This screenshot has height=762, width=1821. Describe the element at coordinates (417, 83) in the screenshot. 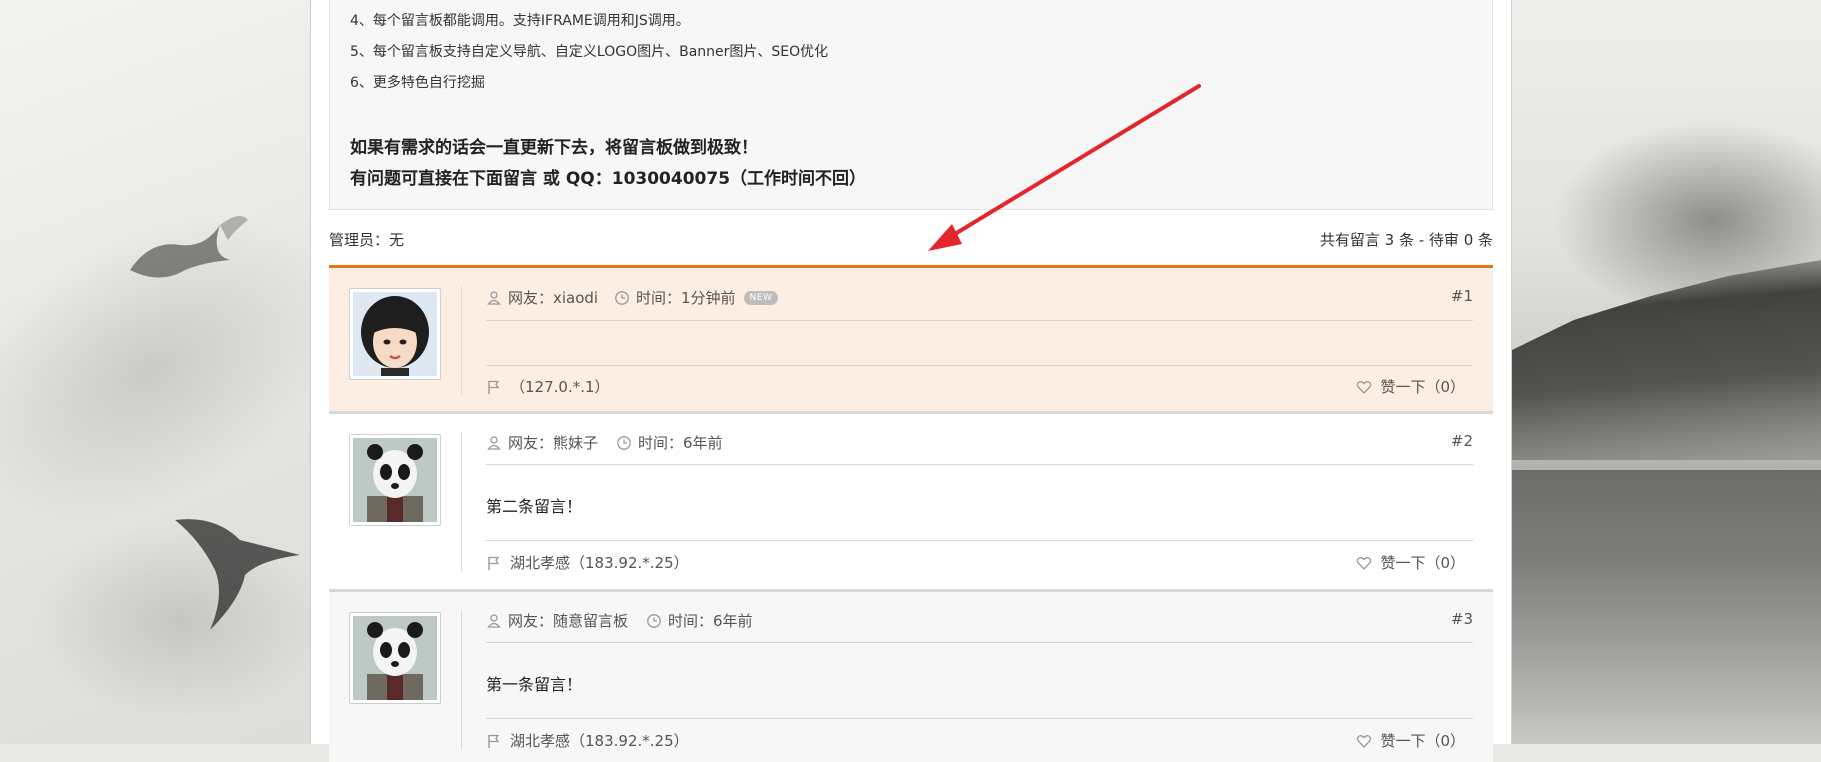

I see `notice-line-6: 6、更多特色自行挖掘` at that location.